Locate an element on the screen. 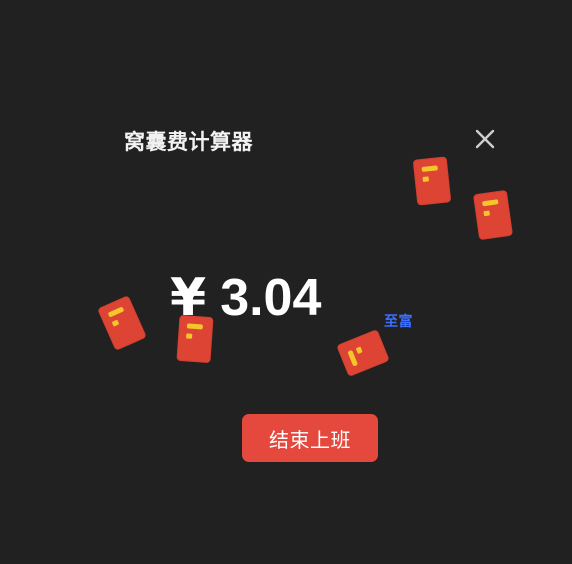 The width and height of the screenshot is (572, 564). earnings-amount: 3.04 is located at coordinates (271, 298).